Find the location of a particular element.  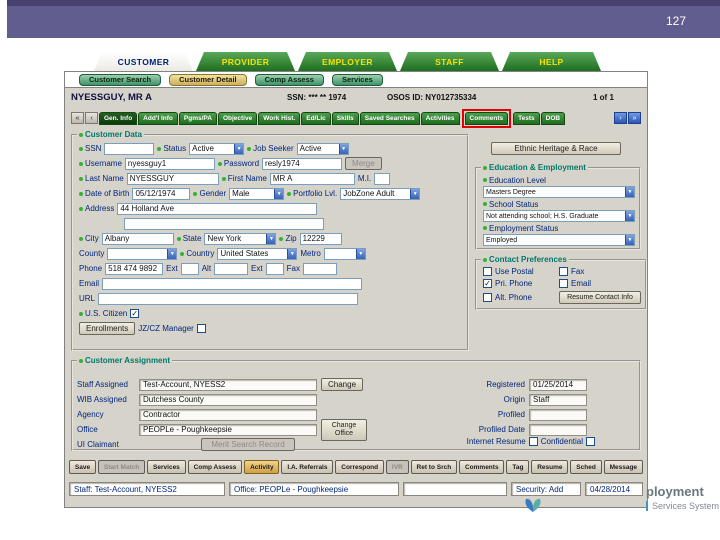

section-dot is located at coordinates (81, 360).